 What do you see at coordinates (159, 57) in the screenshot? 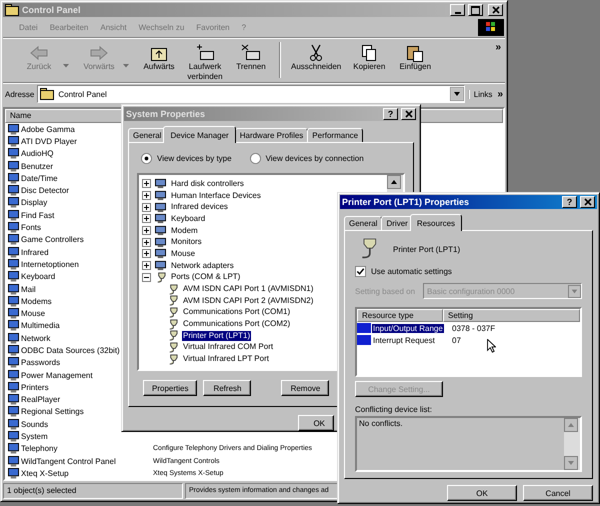
I see `toolbar-button: Aufwärts` at bounding box center [159, 57].